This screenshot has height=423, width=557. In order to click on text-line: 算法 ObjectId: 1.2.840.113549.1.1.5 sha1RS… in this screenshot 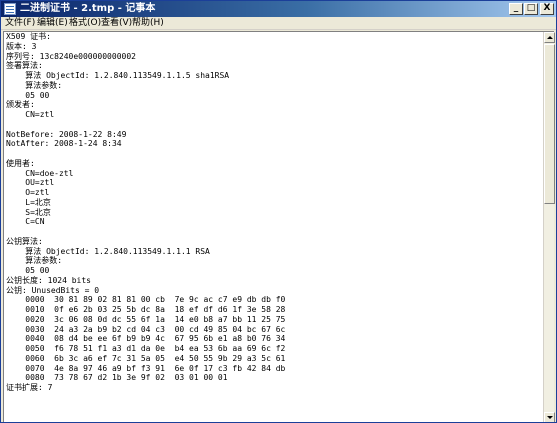, I will do `click(118, 75)`.